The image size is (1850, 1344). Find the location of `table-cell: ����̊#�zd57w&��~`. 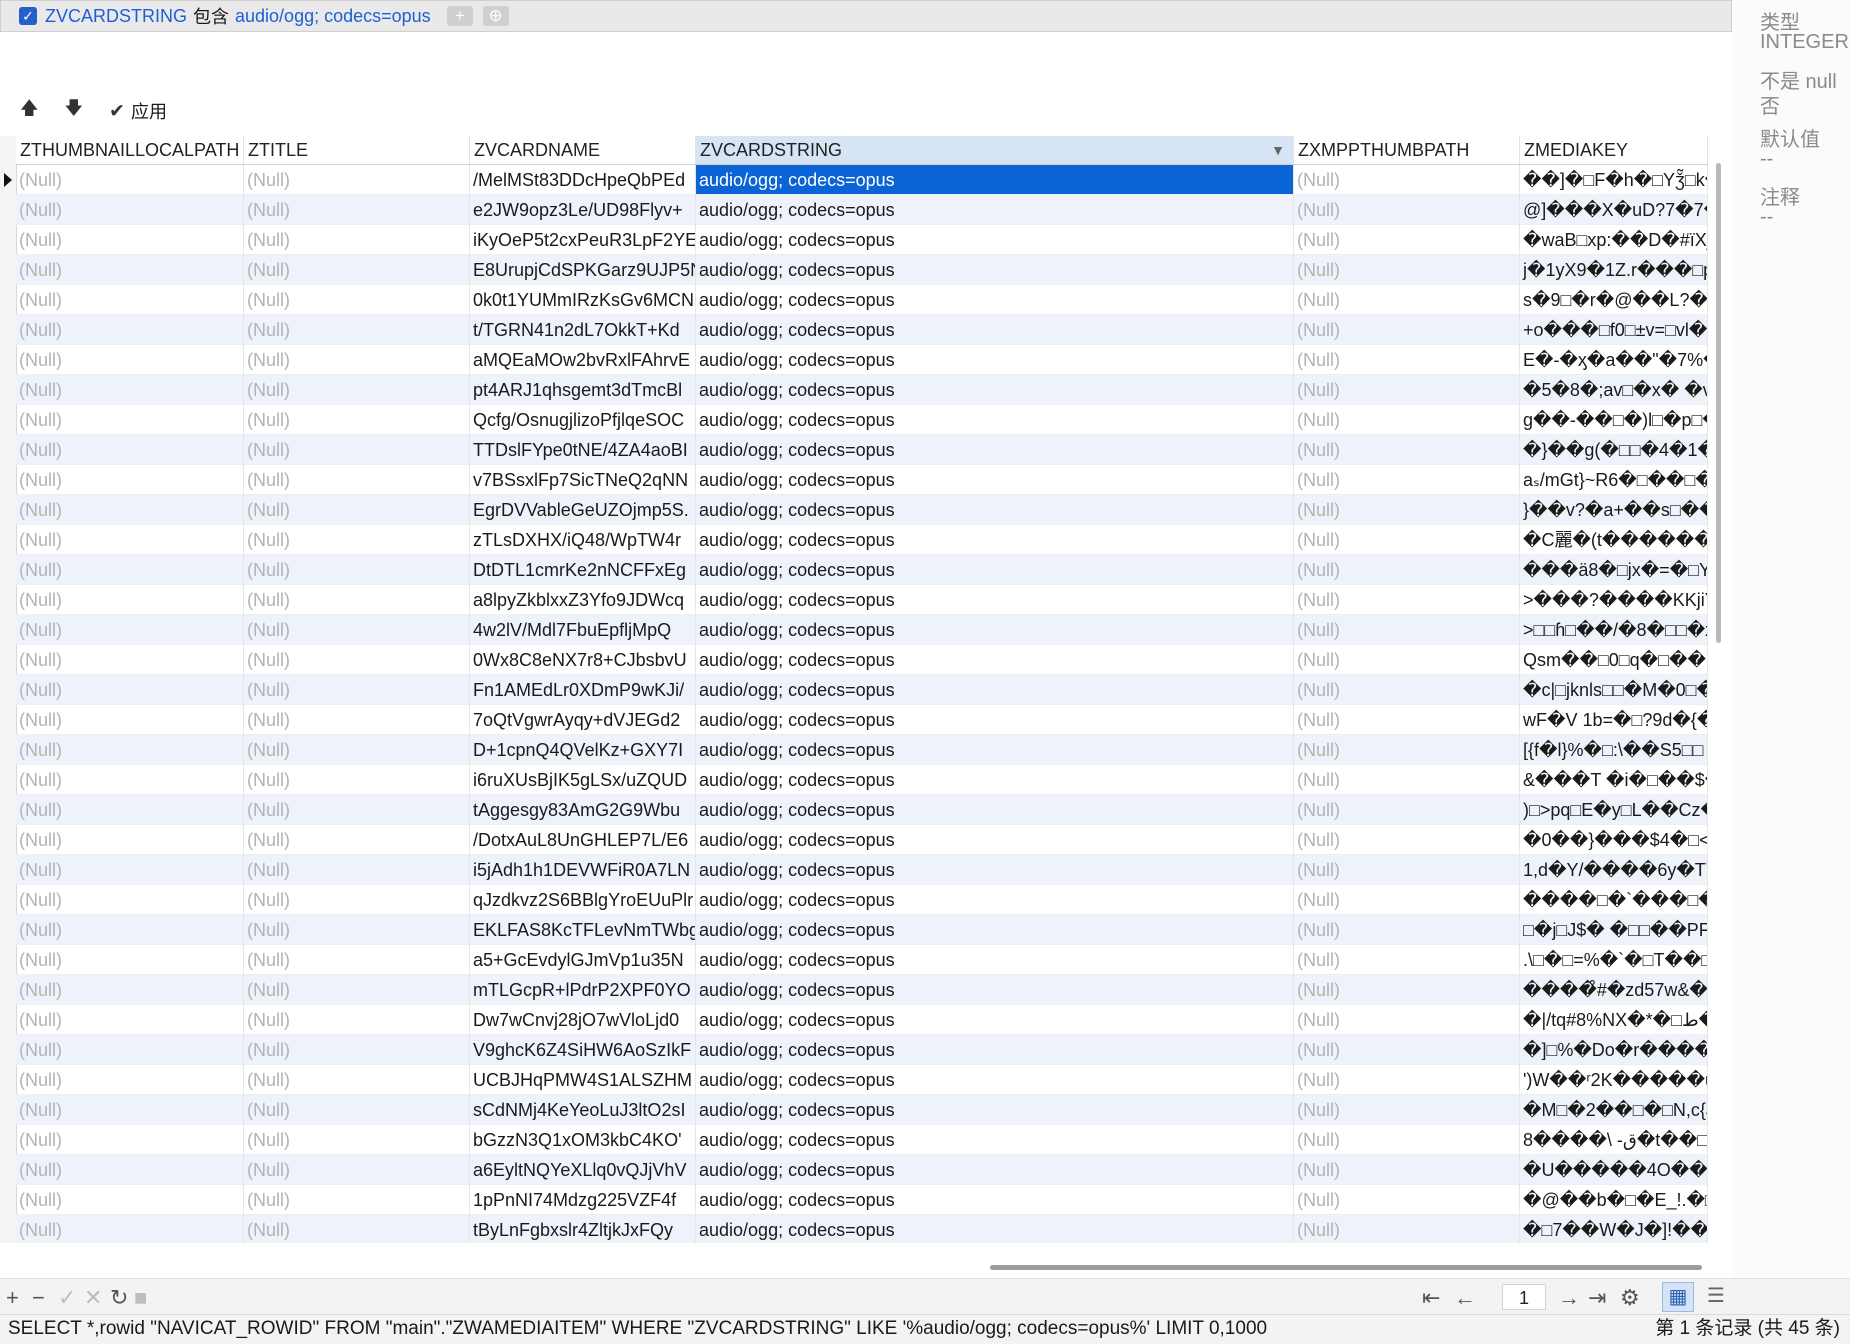

table-cell: ����̊#�zd57w&��~ is located at coordinates (1614, 990).